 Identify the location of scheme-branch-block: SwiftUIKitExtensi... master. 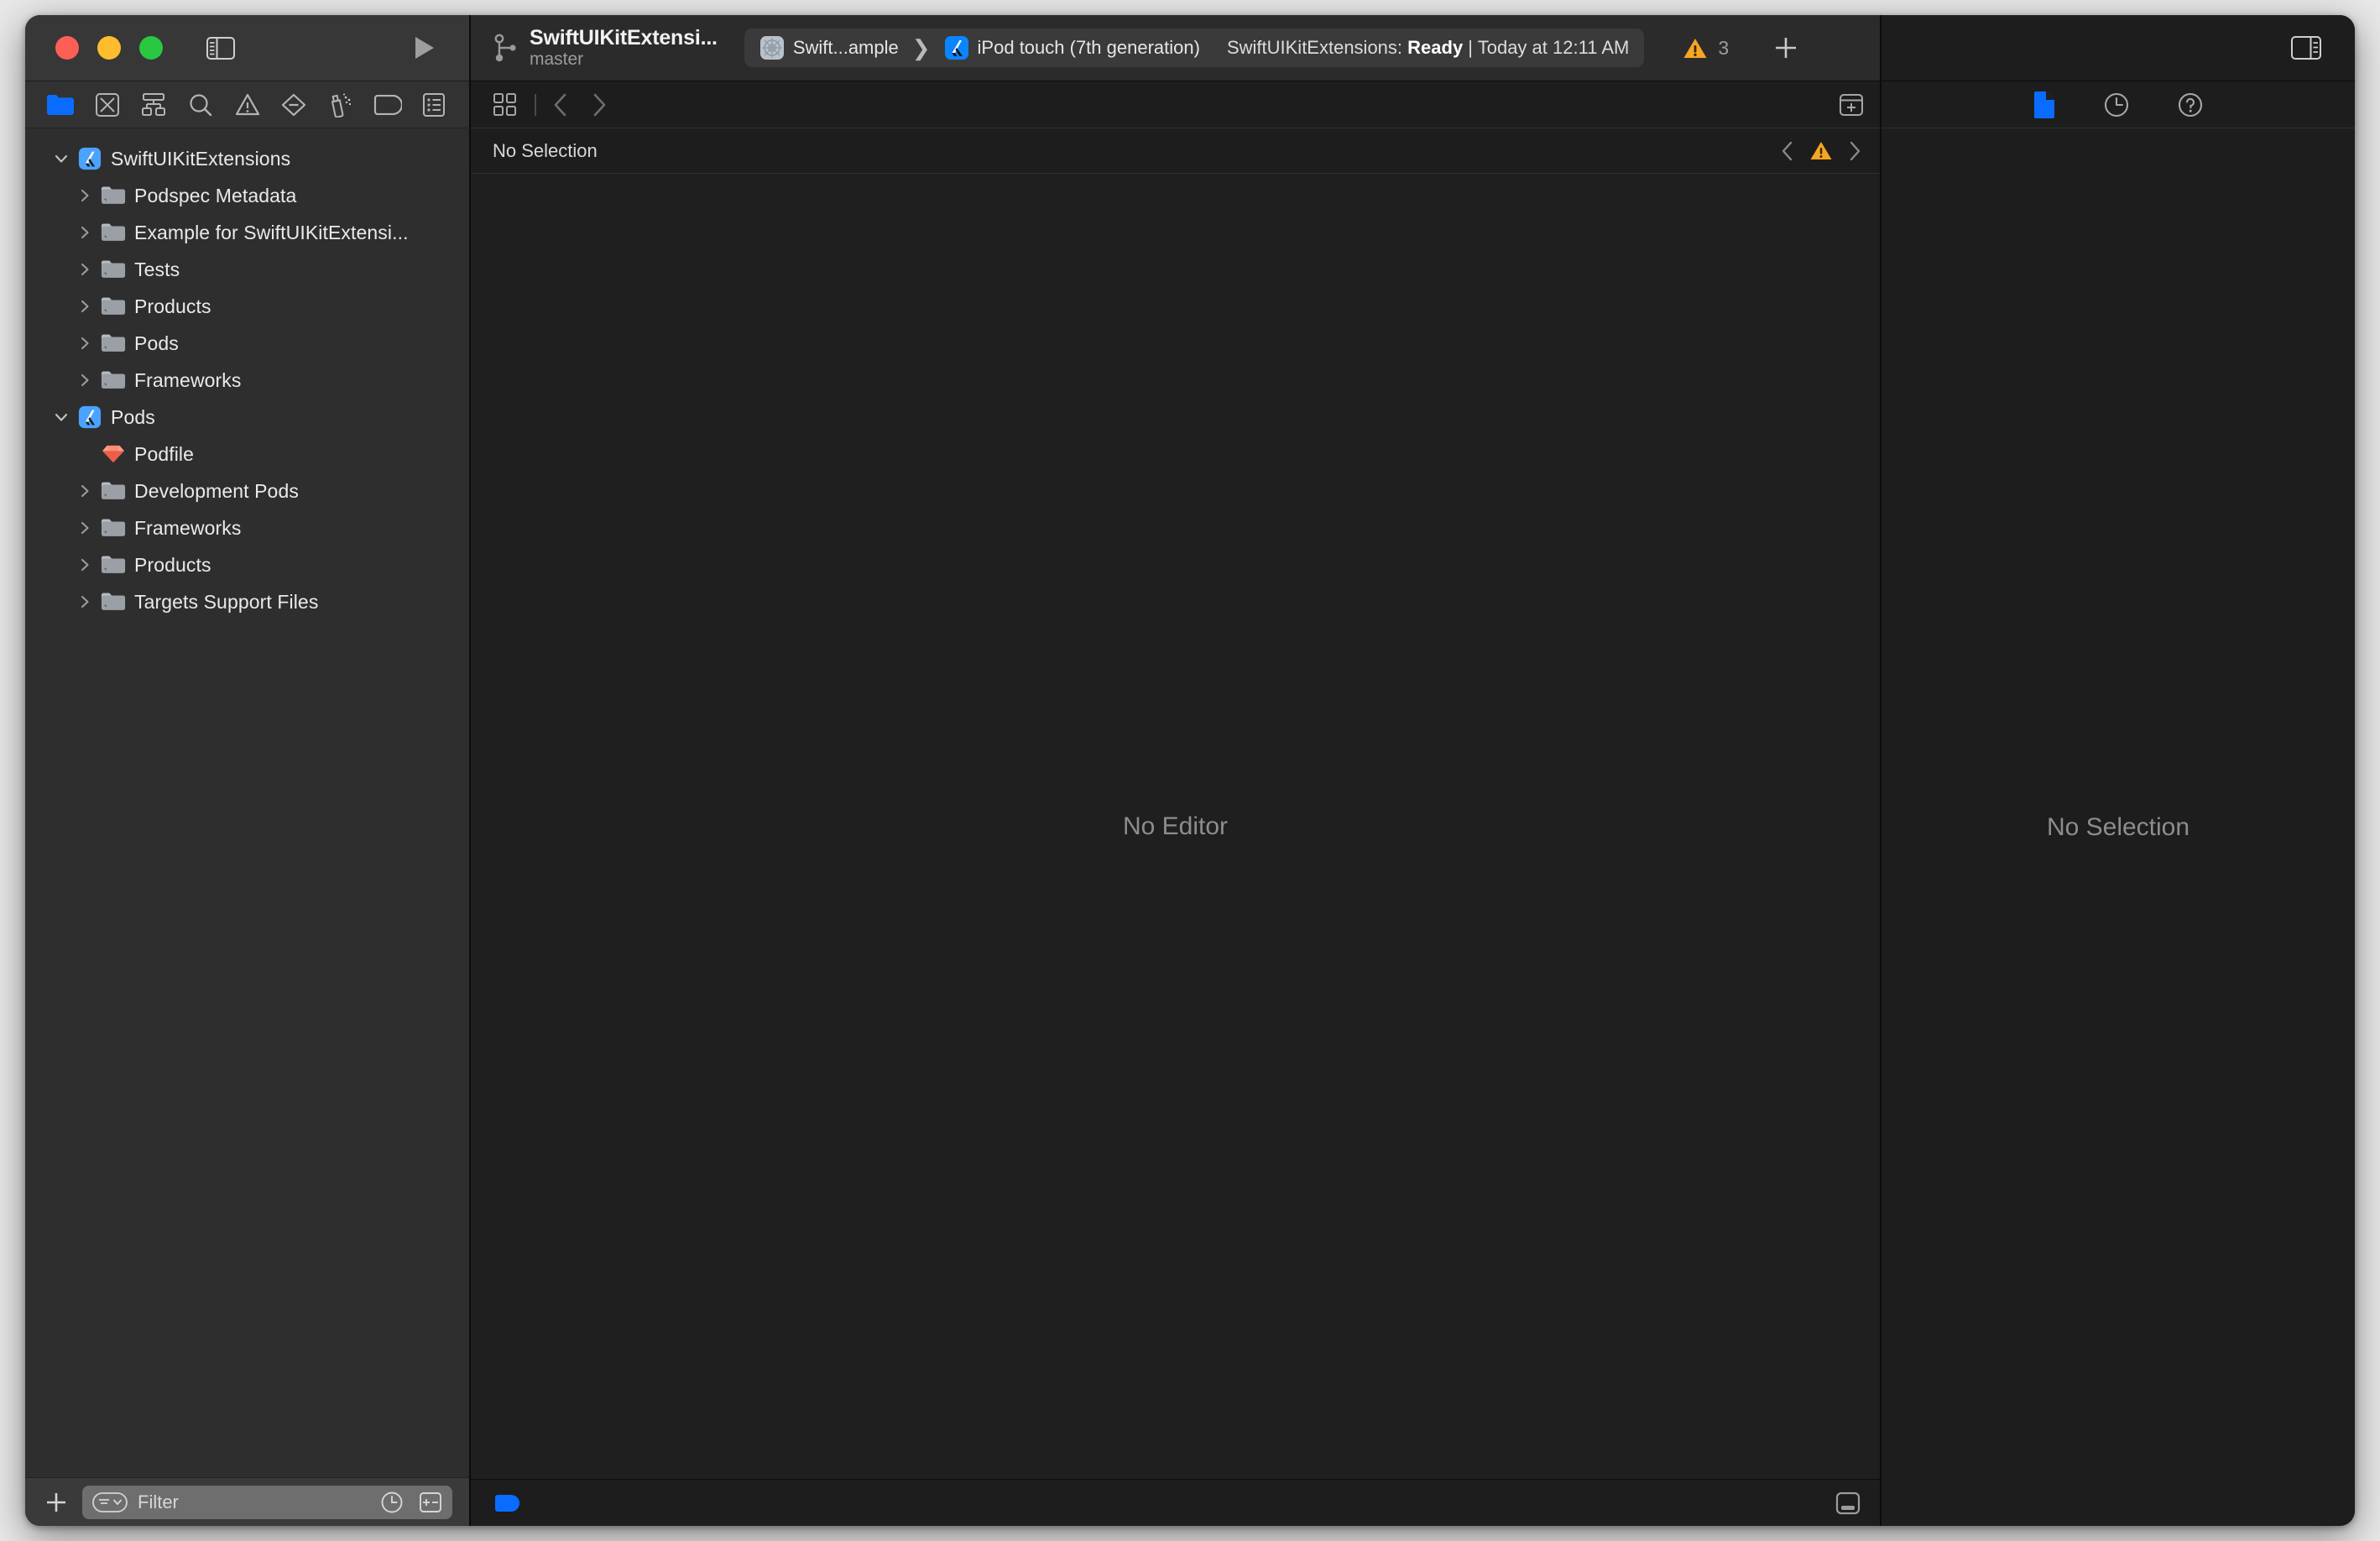
(605, 48).